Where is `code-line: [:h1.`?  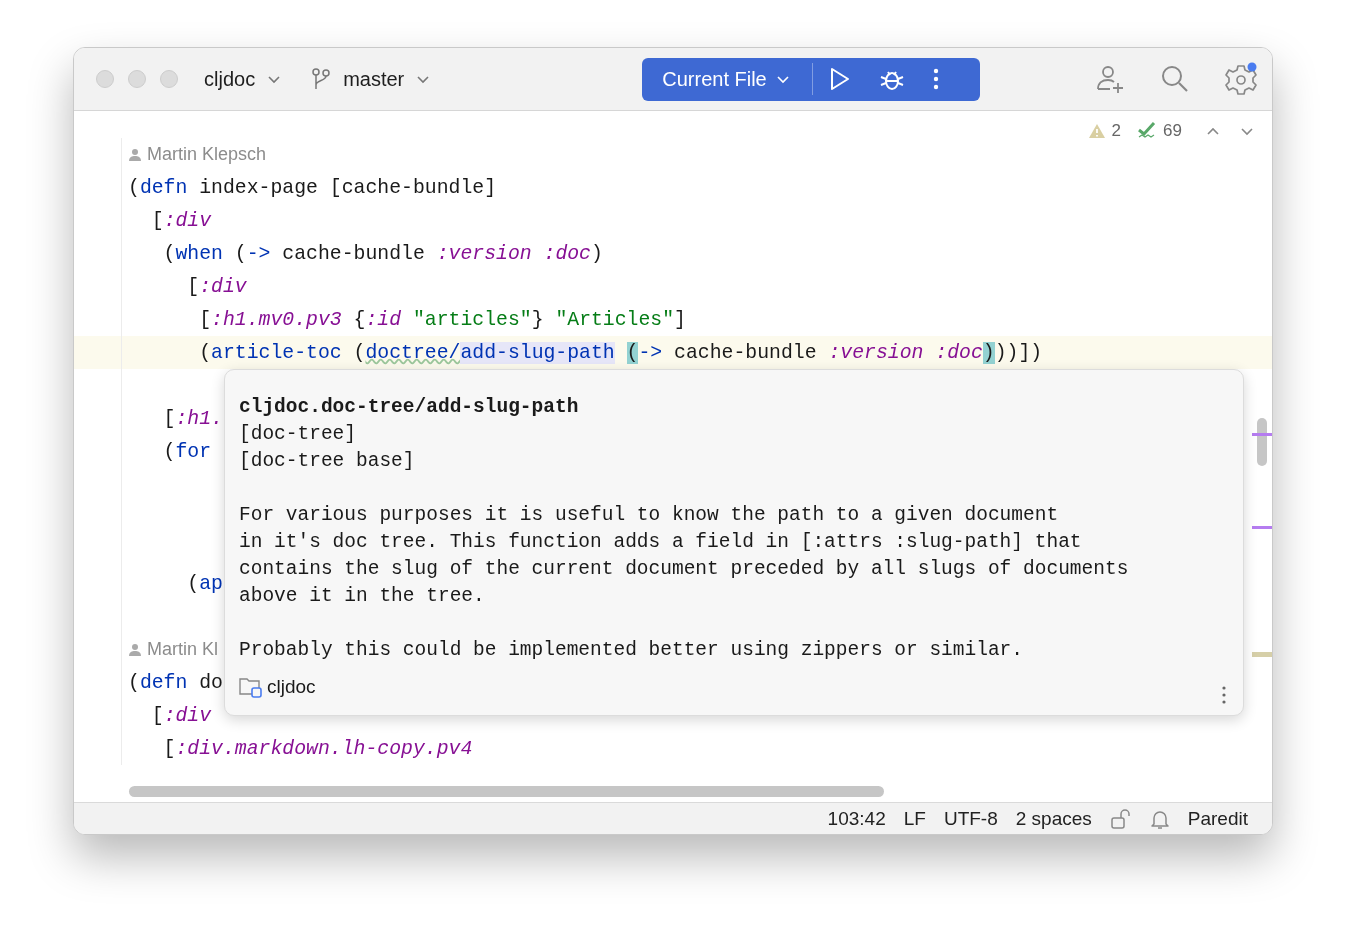 code-line: [:h1. is located at coordinates (192, 418).